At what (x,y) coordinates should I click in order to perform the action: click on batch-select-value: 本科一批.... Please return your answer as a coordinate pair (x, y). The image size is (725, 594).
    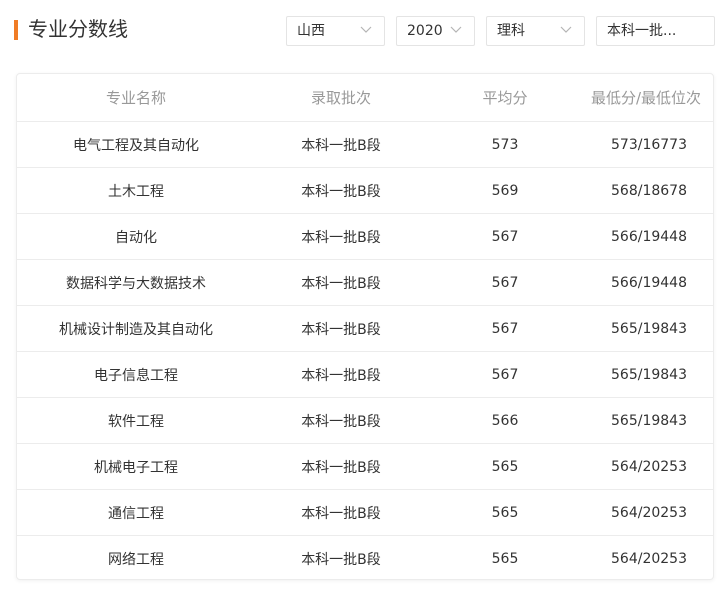
    Looking at the image, I should click on (642, 31).